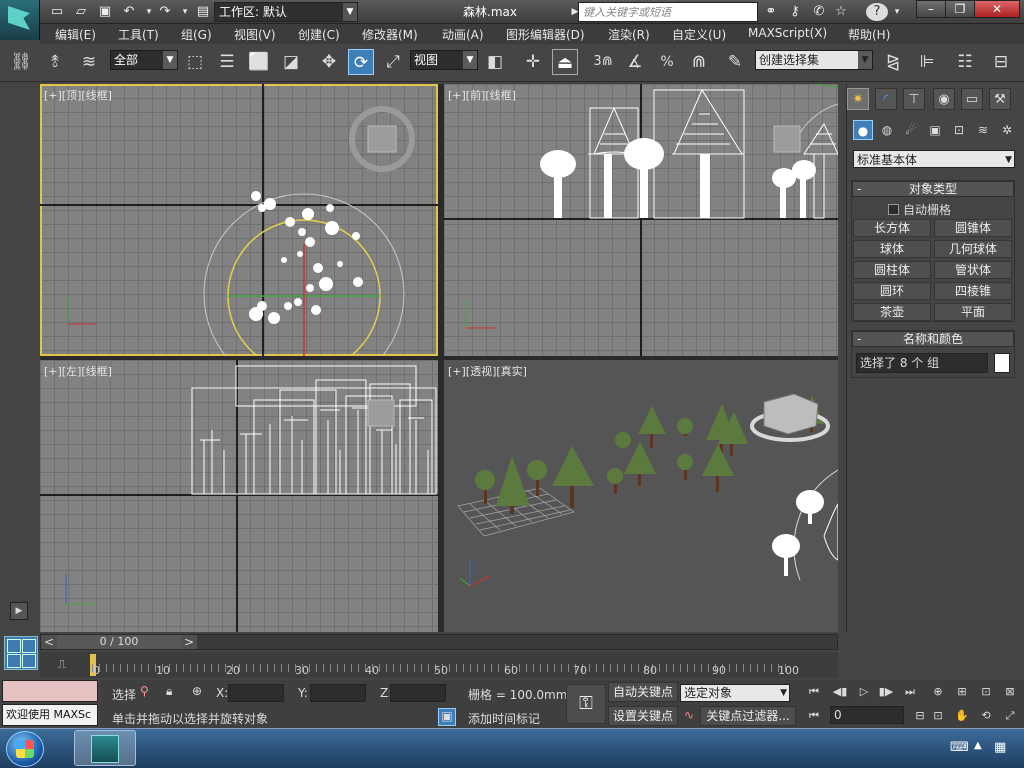  Describe the element at coordinates (892, 270) in the screenshot. I see `cylinder-button: 圆柱体` at that location.